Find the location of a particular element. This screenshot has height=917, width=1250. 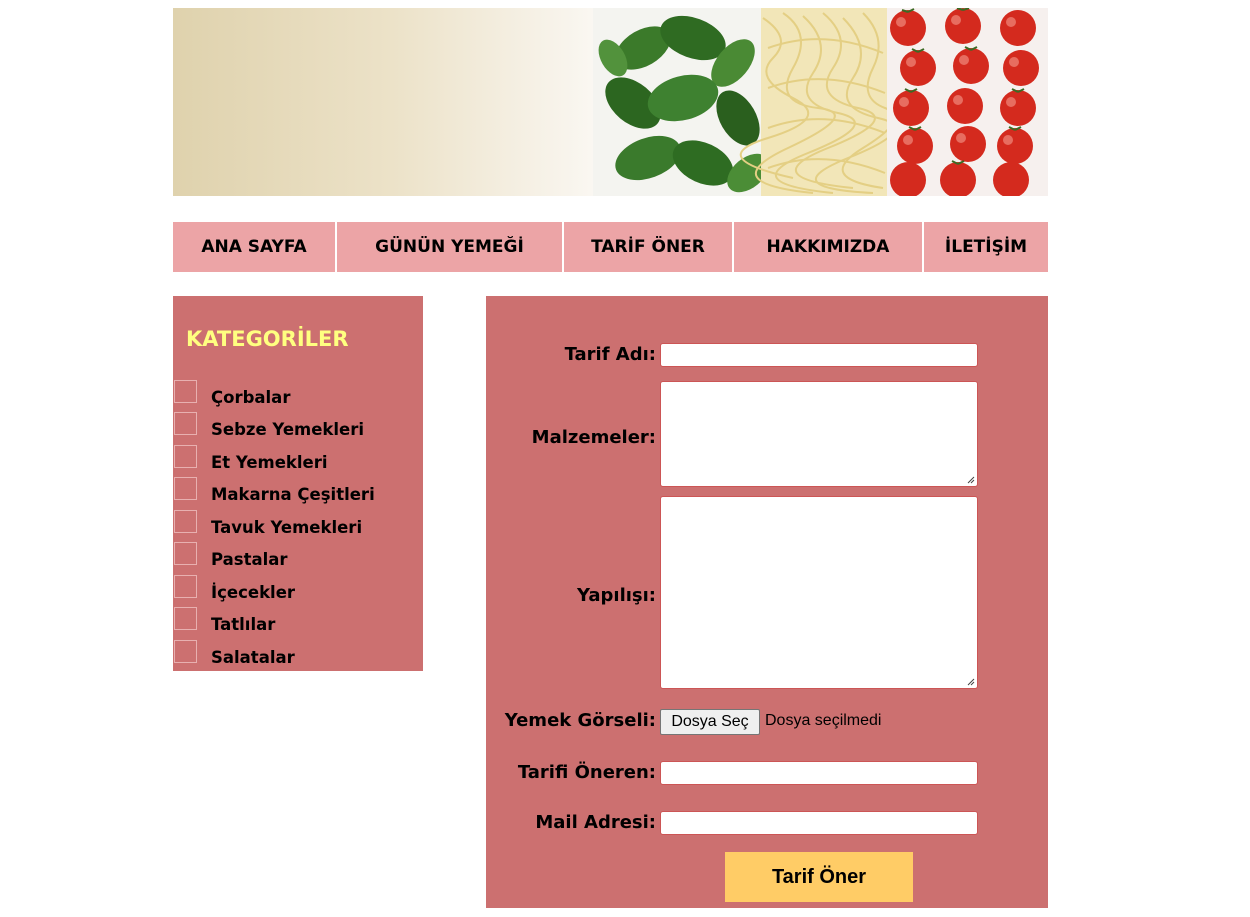

spaghetti is located at coordinates (817, 102).